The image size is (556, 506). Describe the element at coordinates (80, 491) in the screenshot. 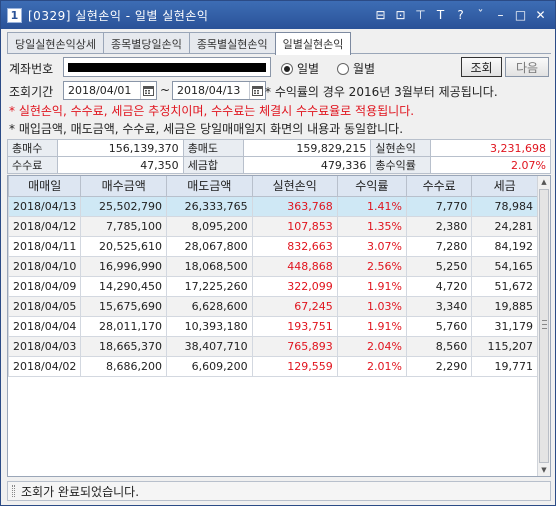

I see `status-message: 조회가 완료되었습니다.` at that location.